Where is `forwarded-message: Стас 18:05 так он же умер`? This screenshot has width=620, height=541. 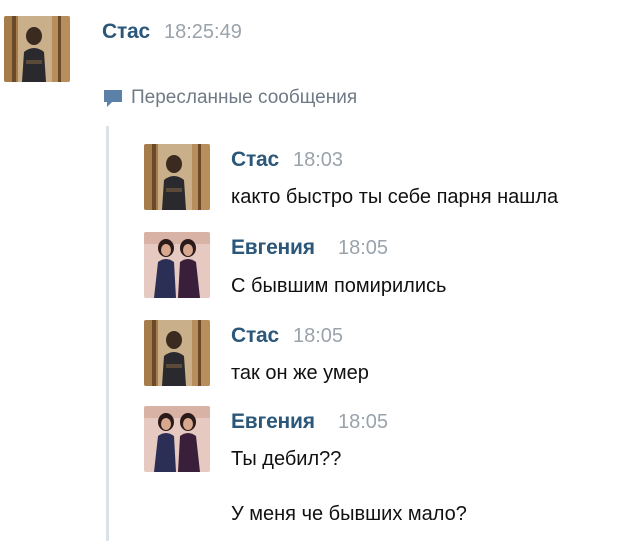
forwarded-message: Стас 18:05 так он же умер is located at coordinates (379, 355).